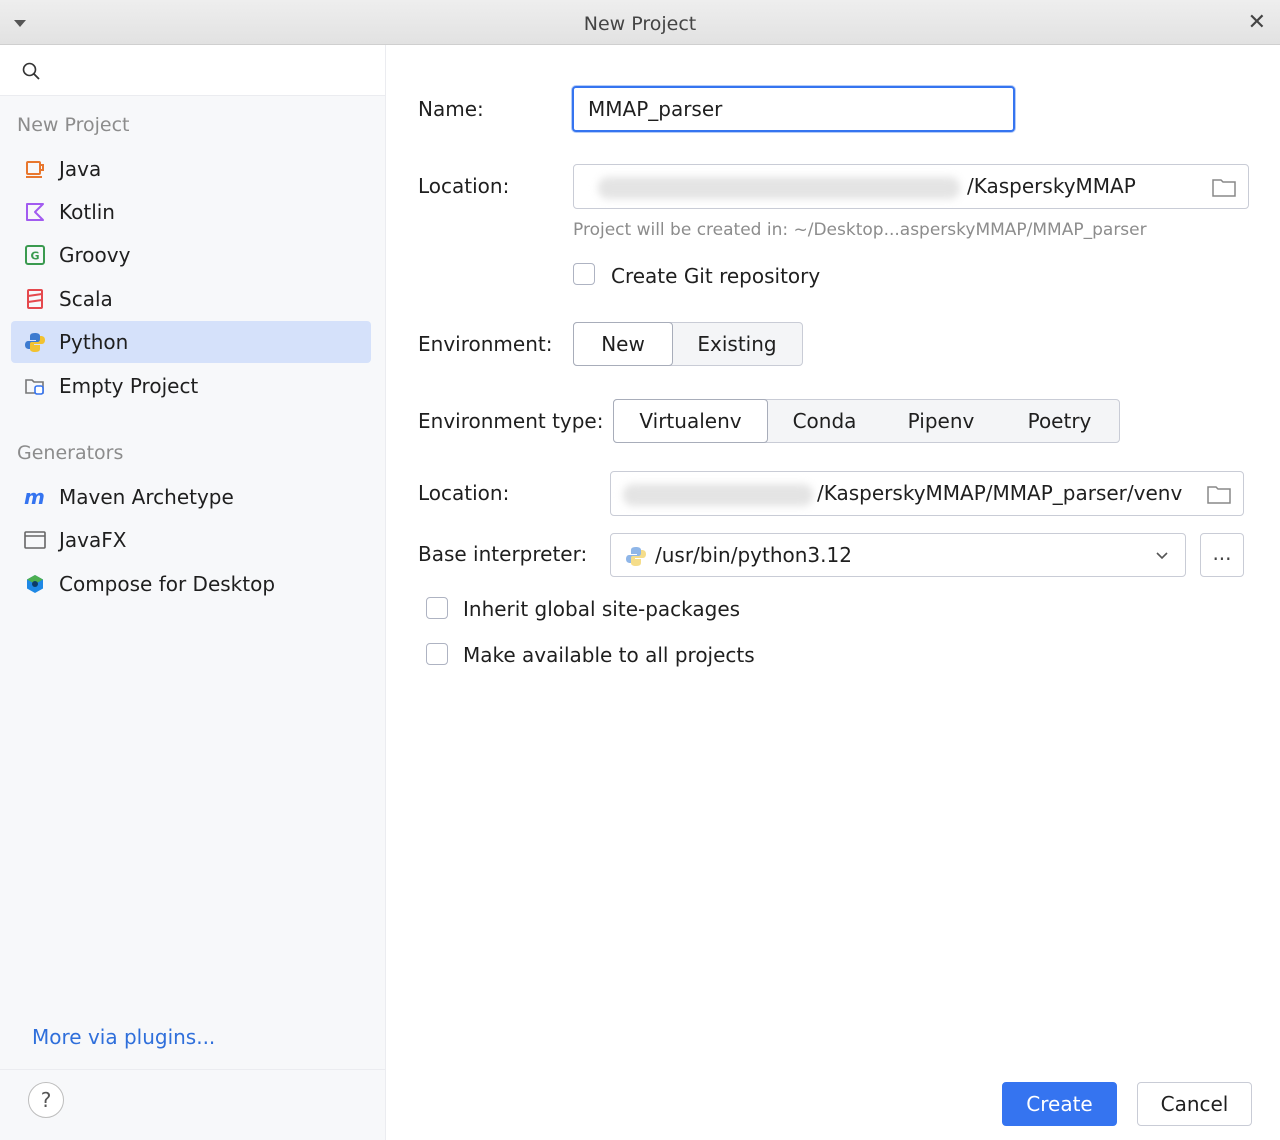  I want to click on environment-type-toggle: Virtualenv Conda Pipenv Poetry, so click(866, 421).